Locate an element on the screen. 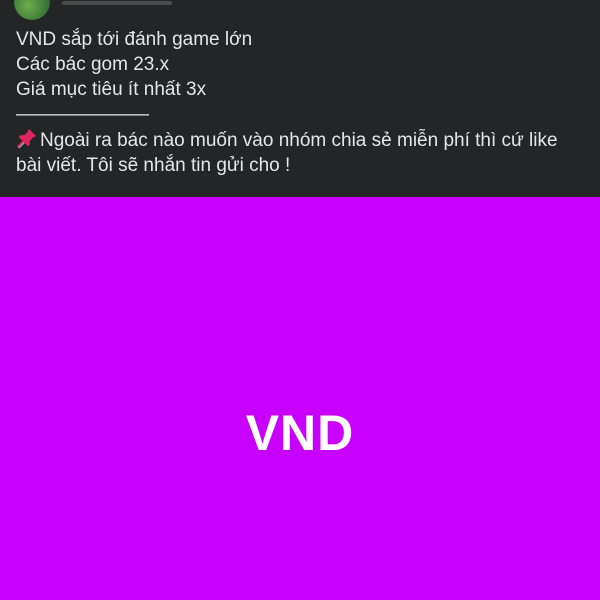 The image size is (600, 600). image-label: VND is located at coordinates (300, 433).